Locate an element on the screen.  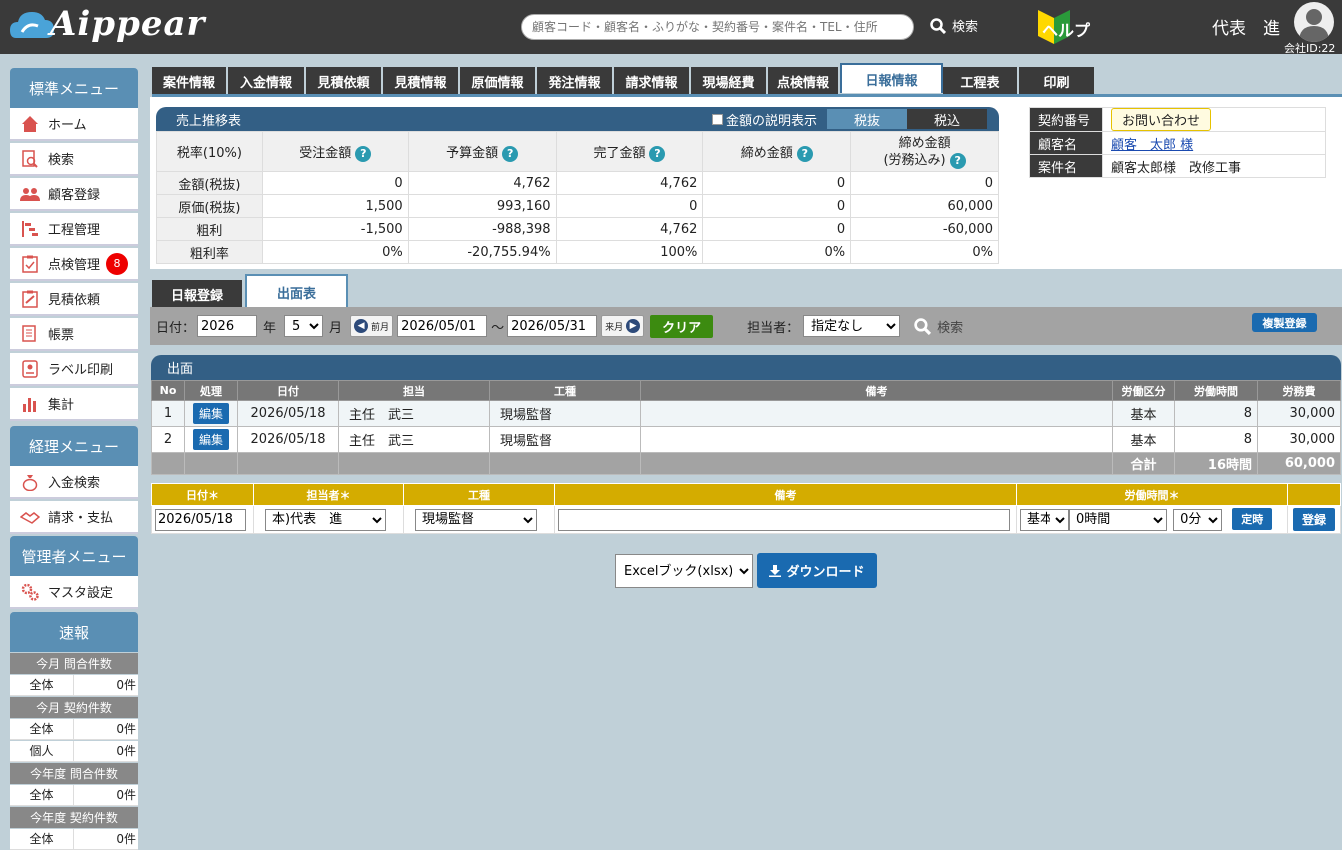
global-search-input is located at coordinates (717, 27).